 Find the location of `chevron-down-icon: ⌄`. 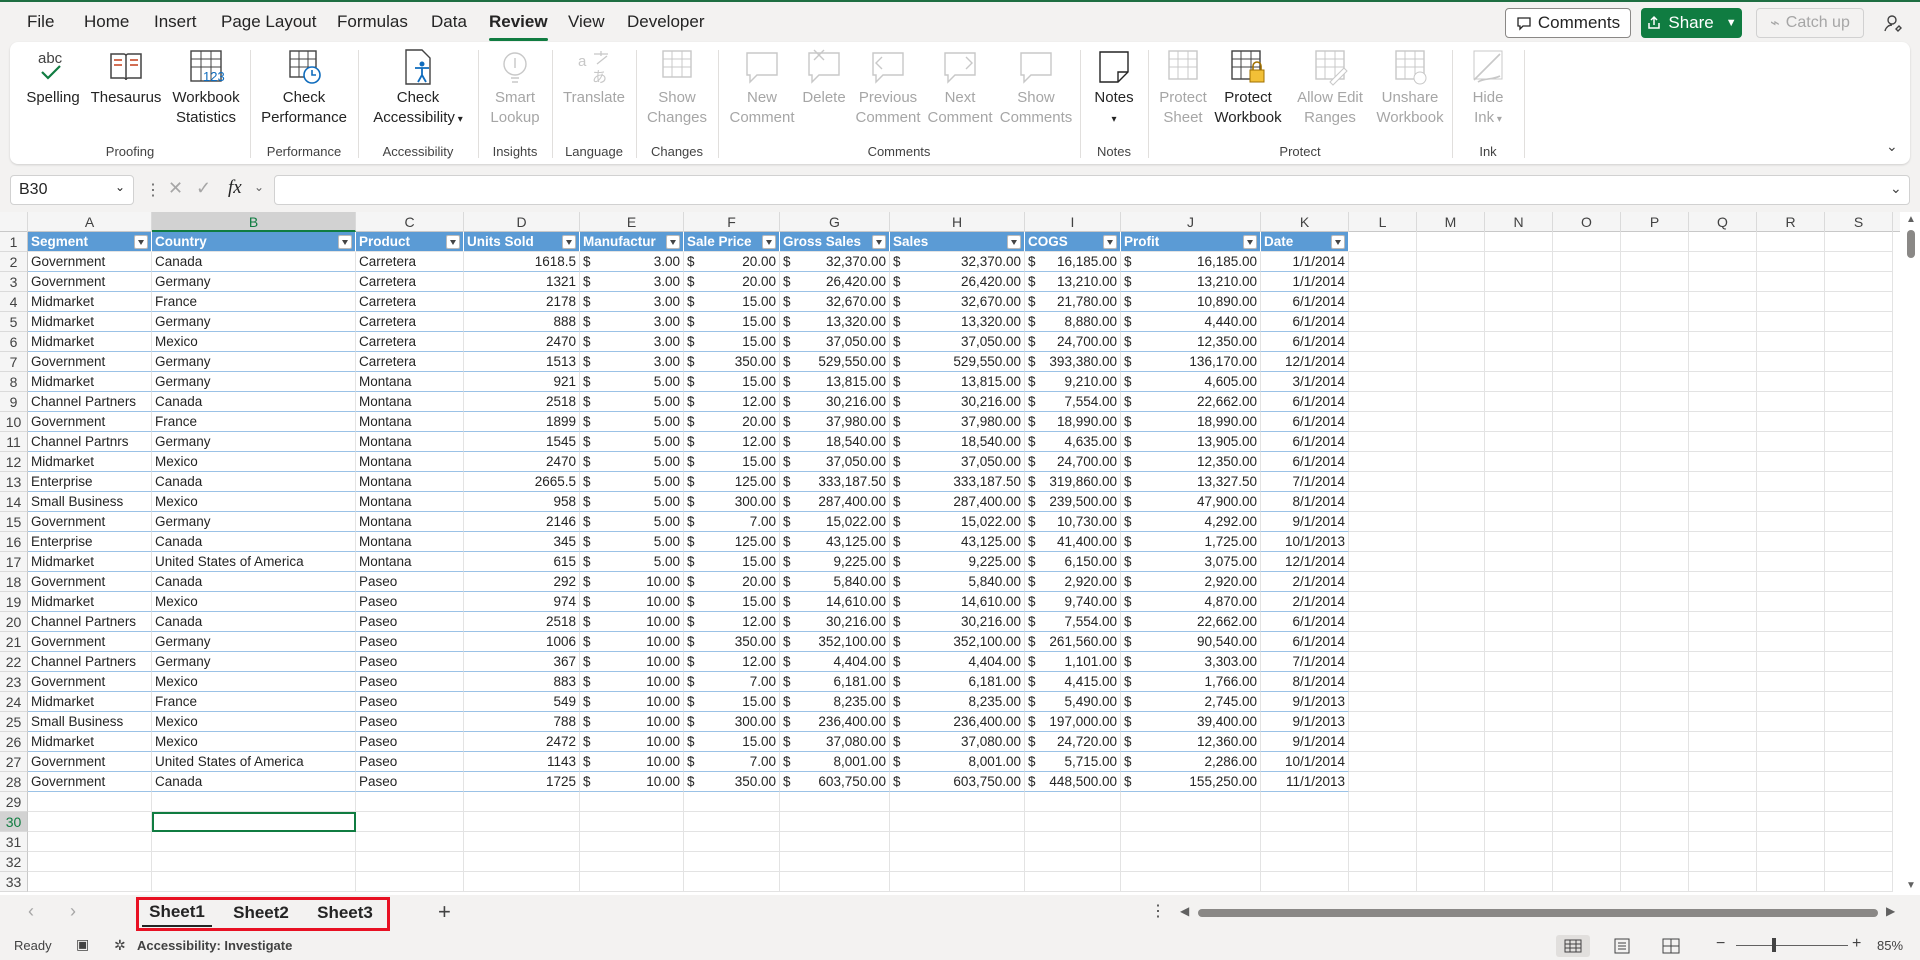

chevron-down-icon: ⌄ is located at coordinates (259, 187).